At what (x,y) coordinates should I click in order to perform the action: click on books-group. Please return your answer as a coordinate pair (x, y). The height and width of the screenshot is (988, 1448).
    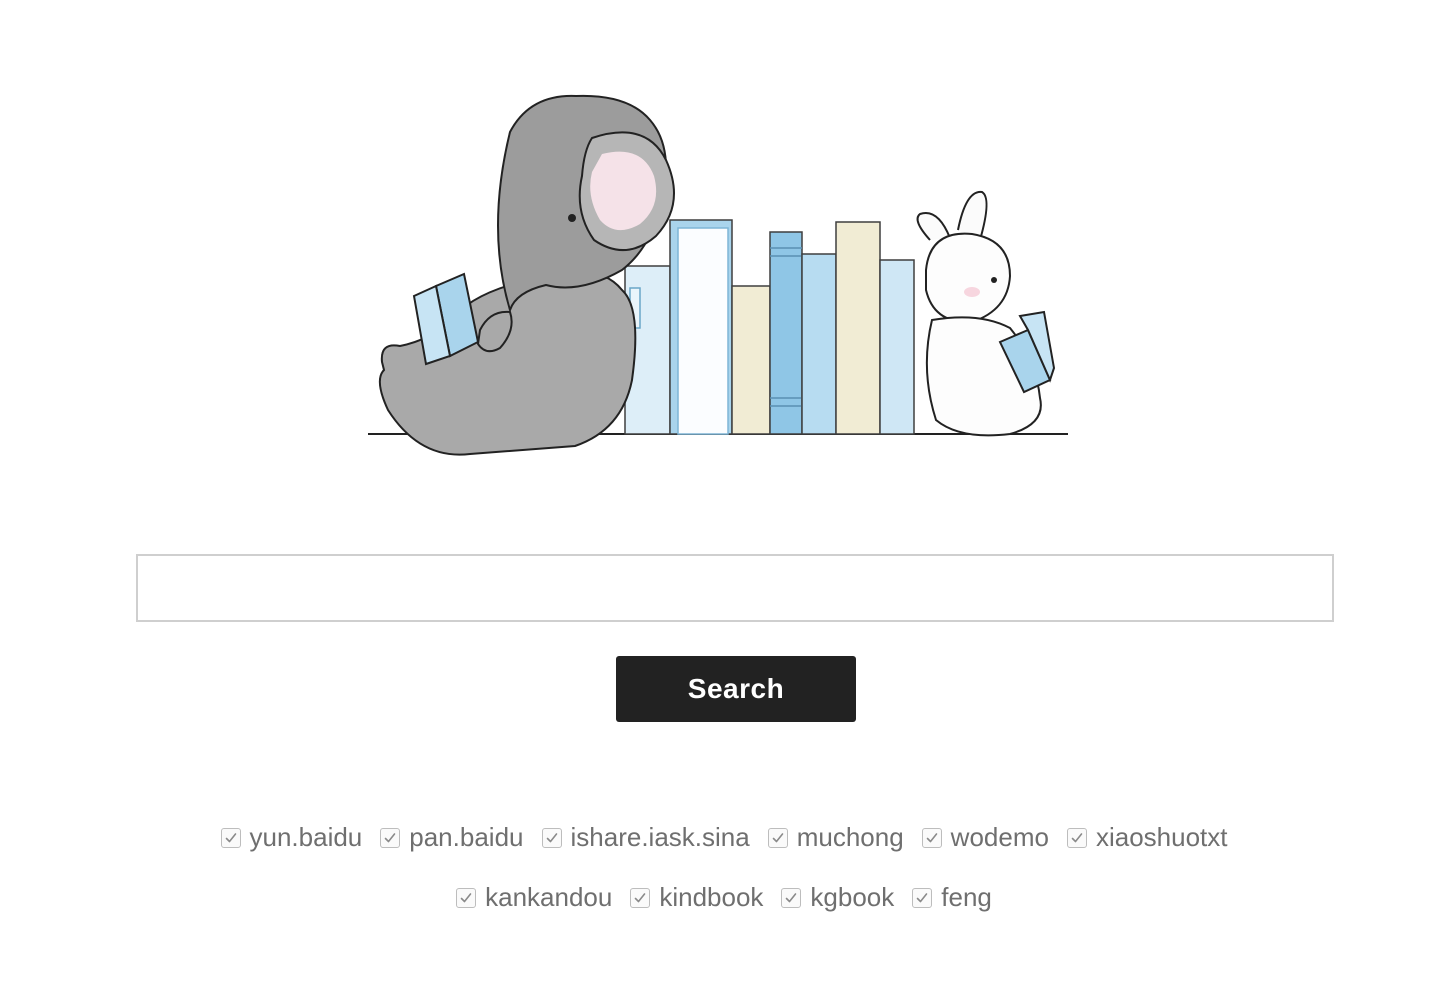
    Looking at the image, I should click on (769, 327).